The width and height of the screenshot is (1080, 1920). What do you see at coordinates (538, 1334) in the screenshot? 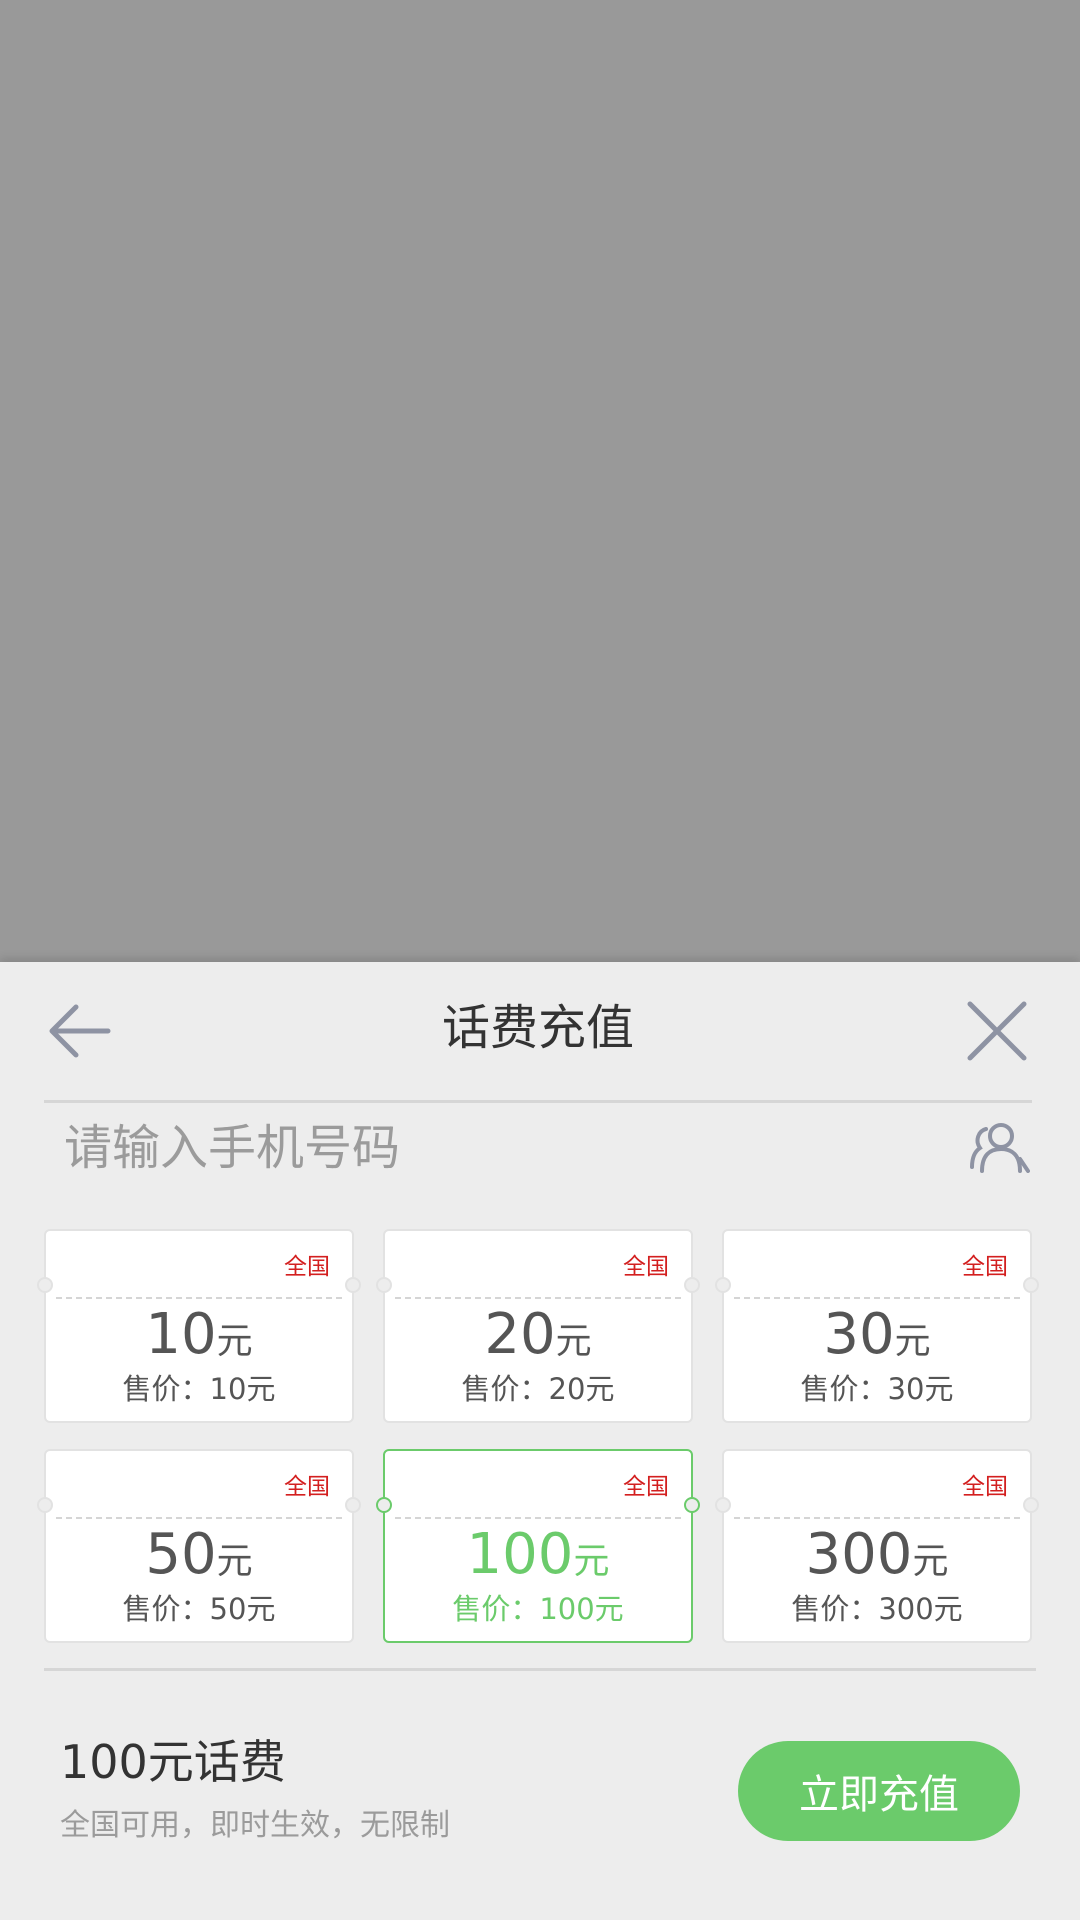
I see `card-amount: 20元` at bounding box center [538, 1334].